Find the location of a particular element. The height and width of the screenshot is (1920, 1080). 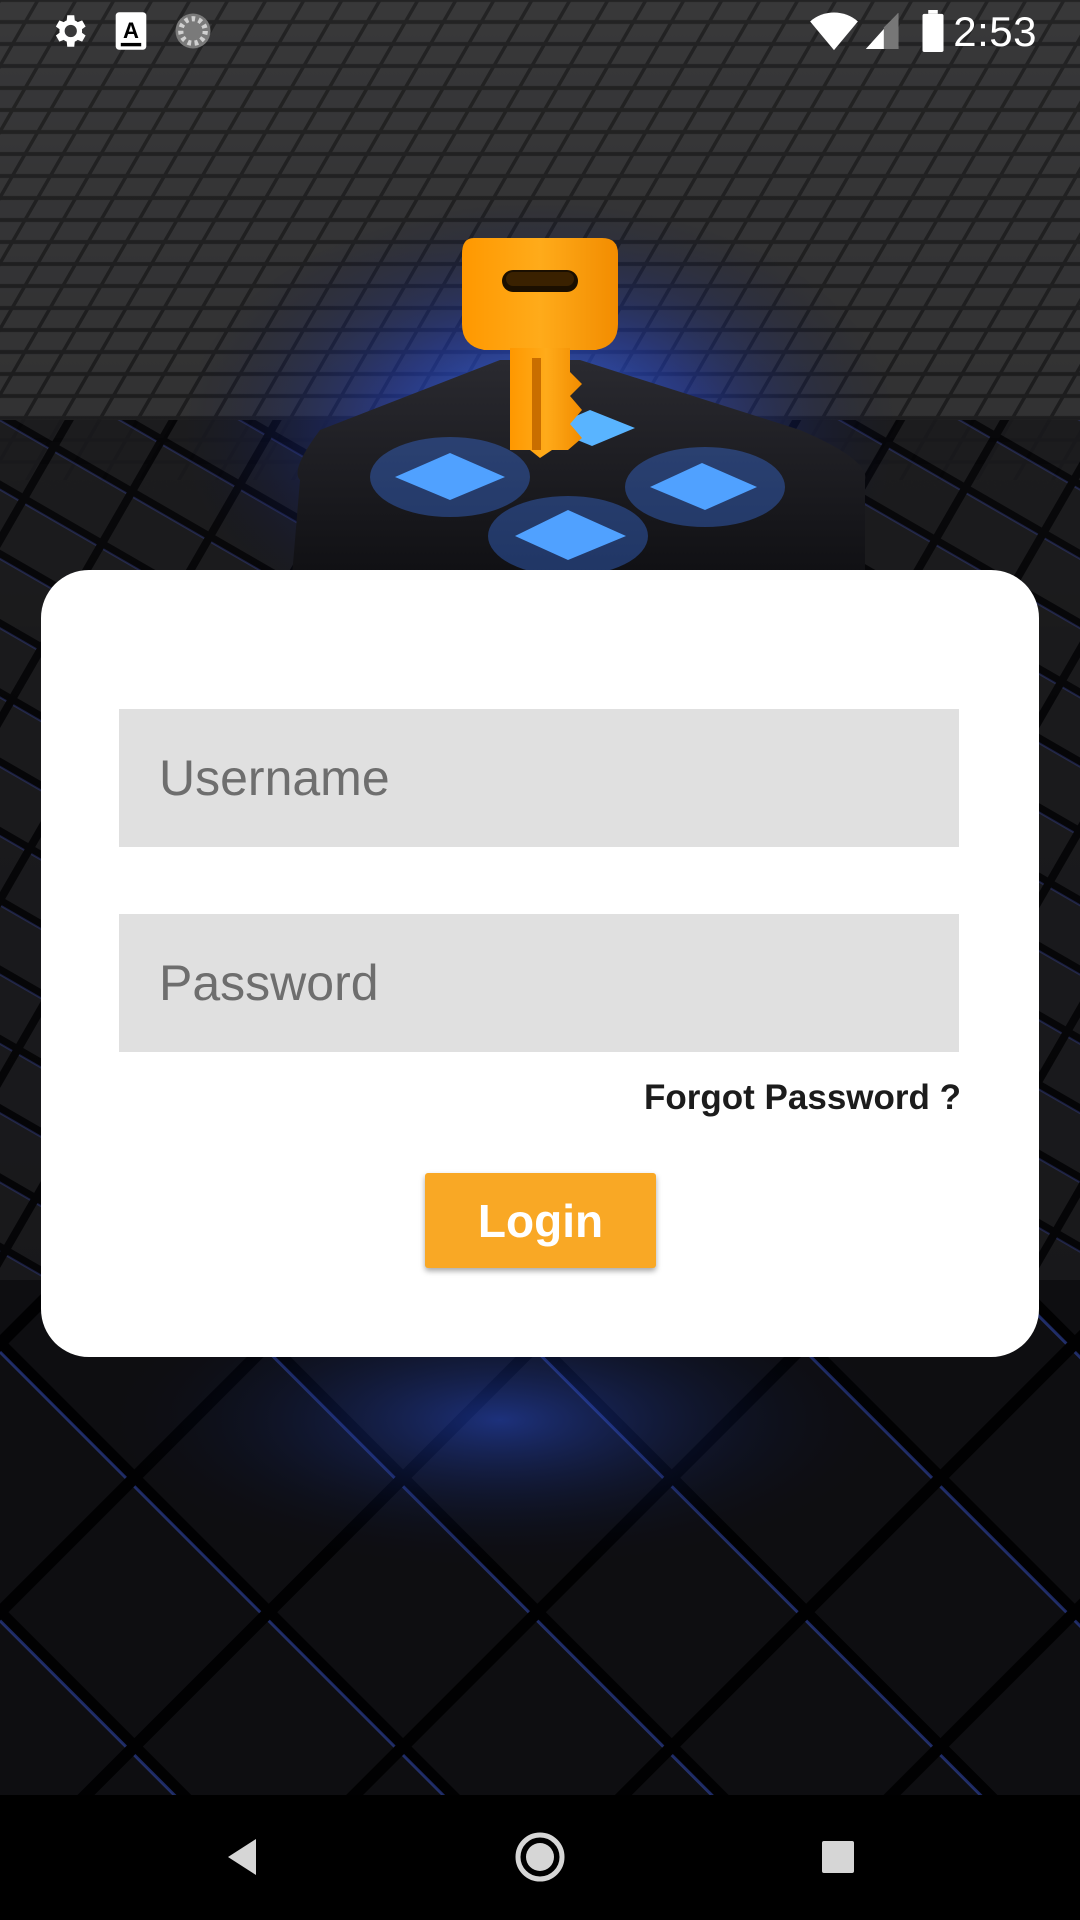

cell-signal-icon is located at coordinates (882, 31).